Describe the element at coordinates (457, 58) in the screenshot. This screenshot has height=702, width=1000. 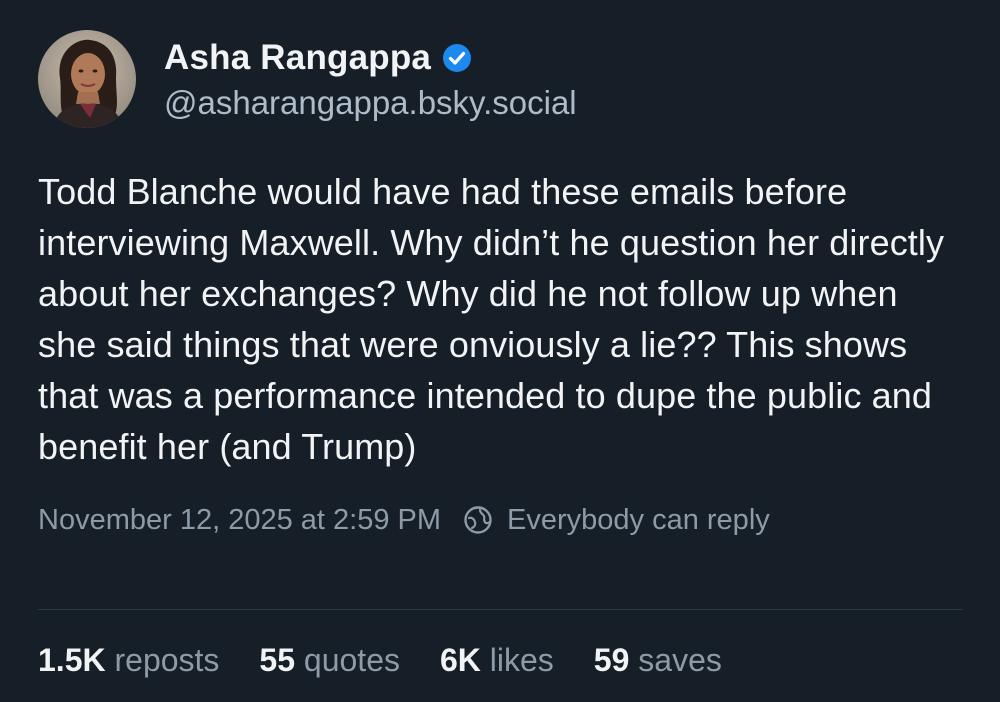
I see `verified-badge-icon` at that location.